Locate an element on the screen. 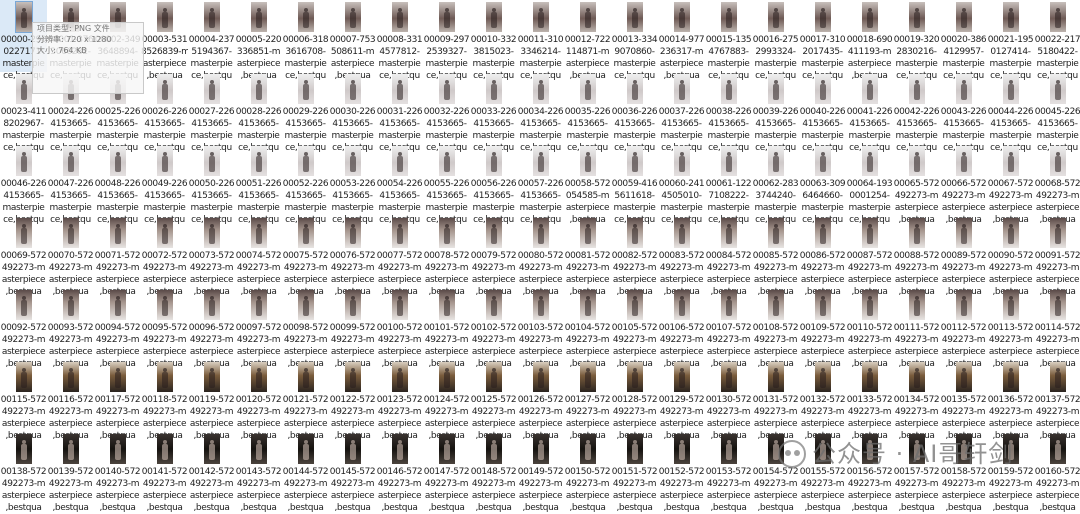  file-item: 00116-572 492273-m asterpiece ,bestqua is located at coordinates (70, 400).